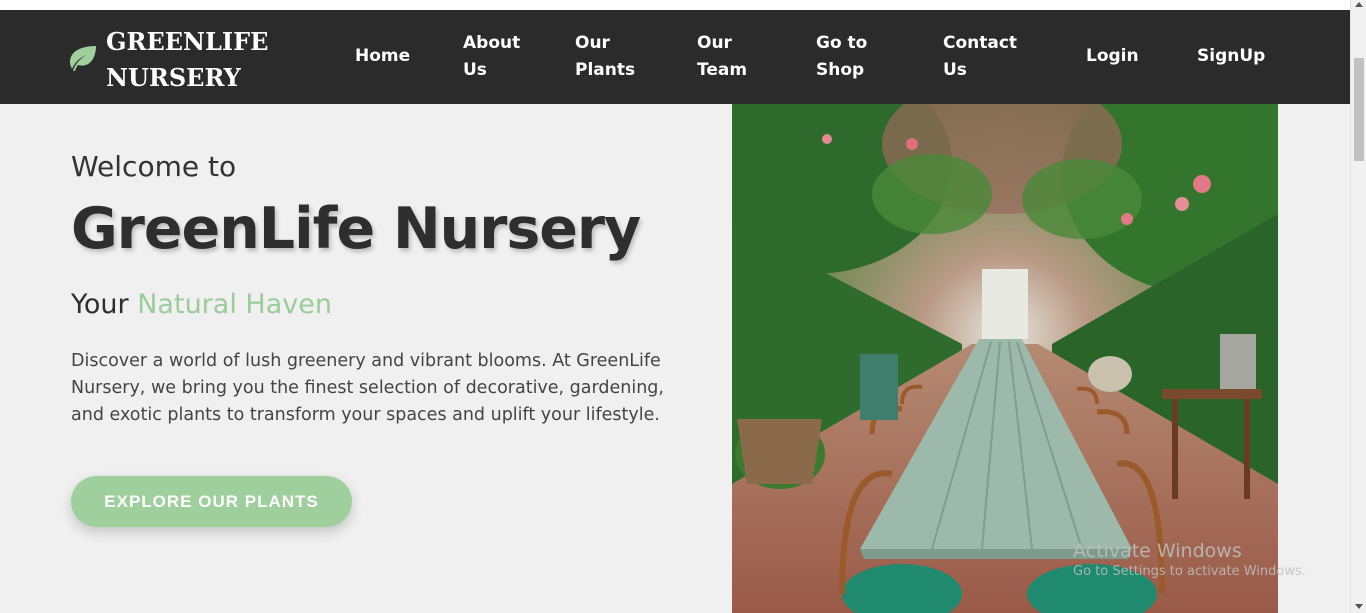 The height and width of the screenshot is (613, 1366). I want to click on nav-home: Home, so click(382, 56).